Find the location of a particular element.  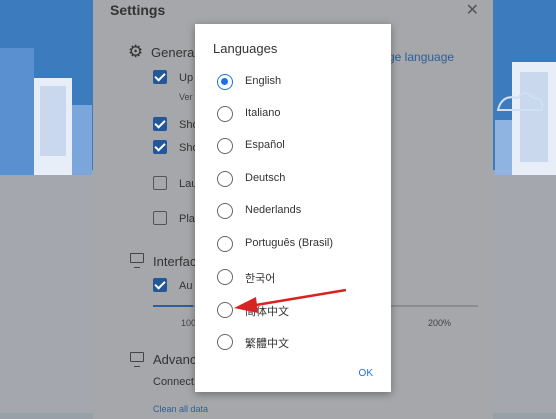

language-option-nederlands: Nederlands is located at coordinates (297, 211).